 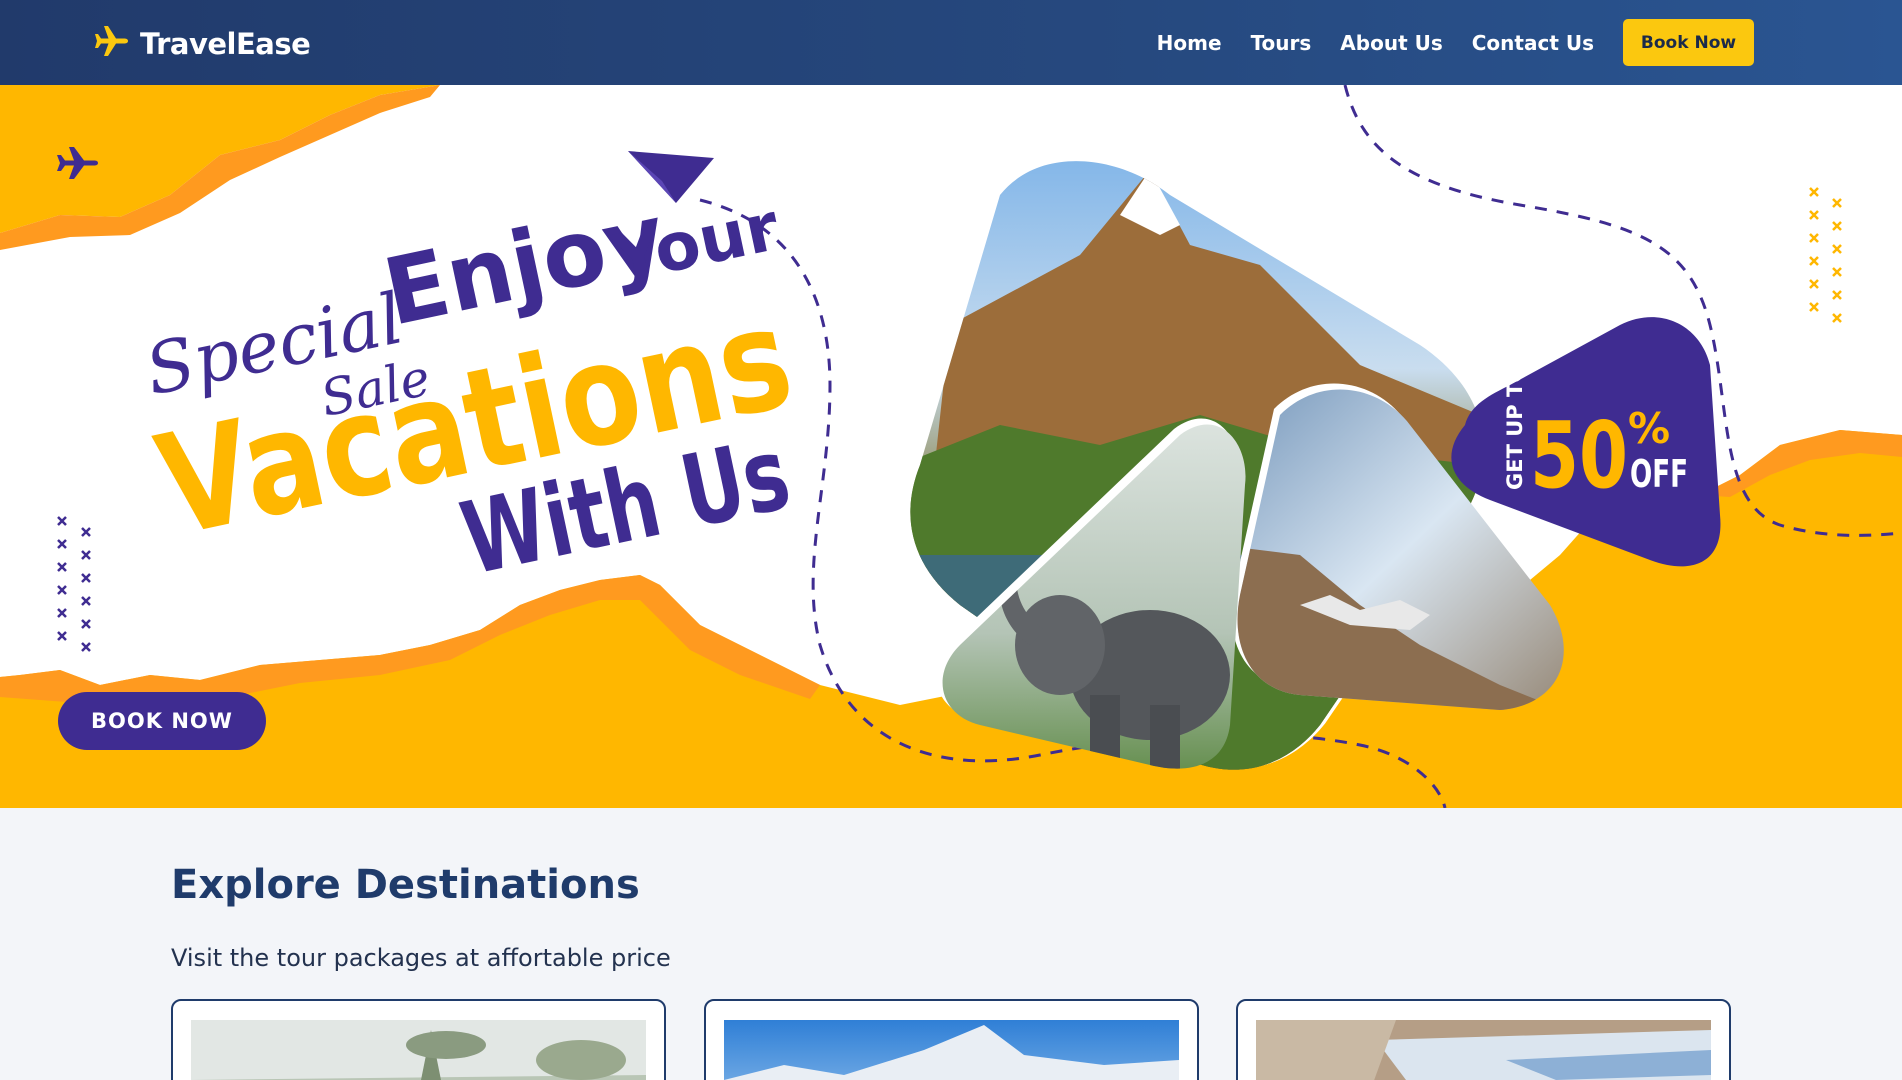 I want to click on badge-prefix: GET UP TO, so click(x=1515, y=427).